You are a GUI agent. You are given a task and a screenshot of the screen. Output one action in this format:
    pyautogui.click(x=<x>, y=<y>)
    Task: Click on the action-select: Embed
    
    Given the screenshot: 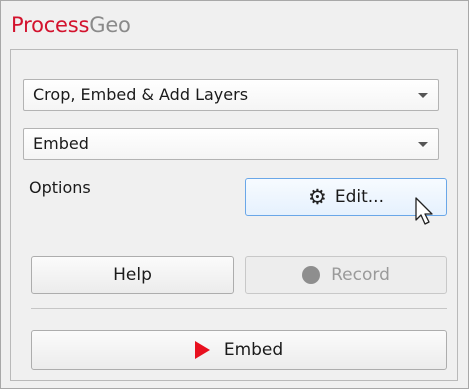 What is the action you would take?
    pyautogui.click(x=231, y=144)
    